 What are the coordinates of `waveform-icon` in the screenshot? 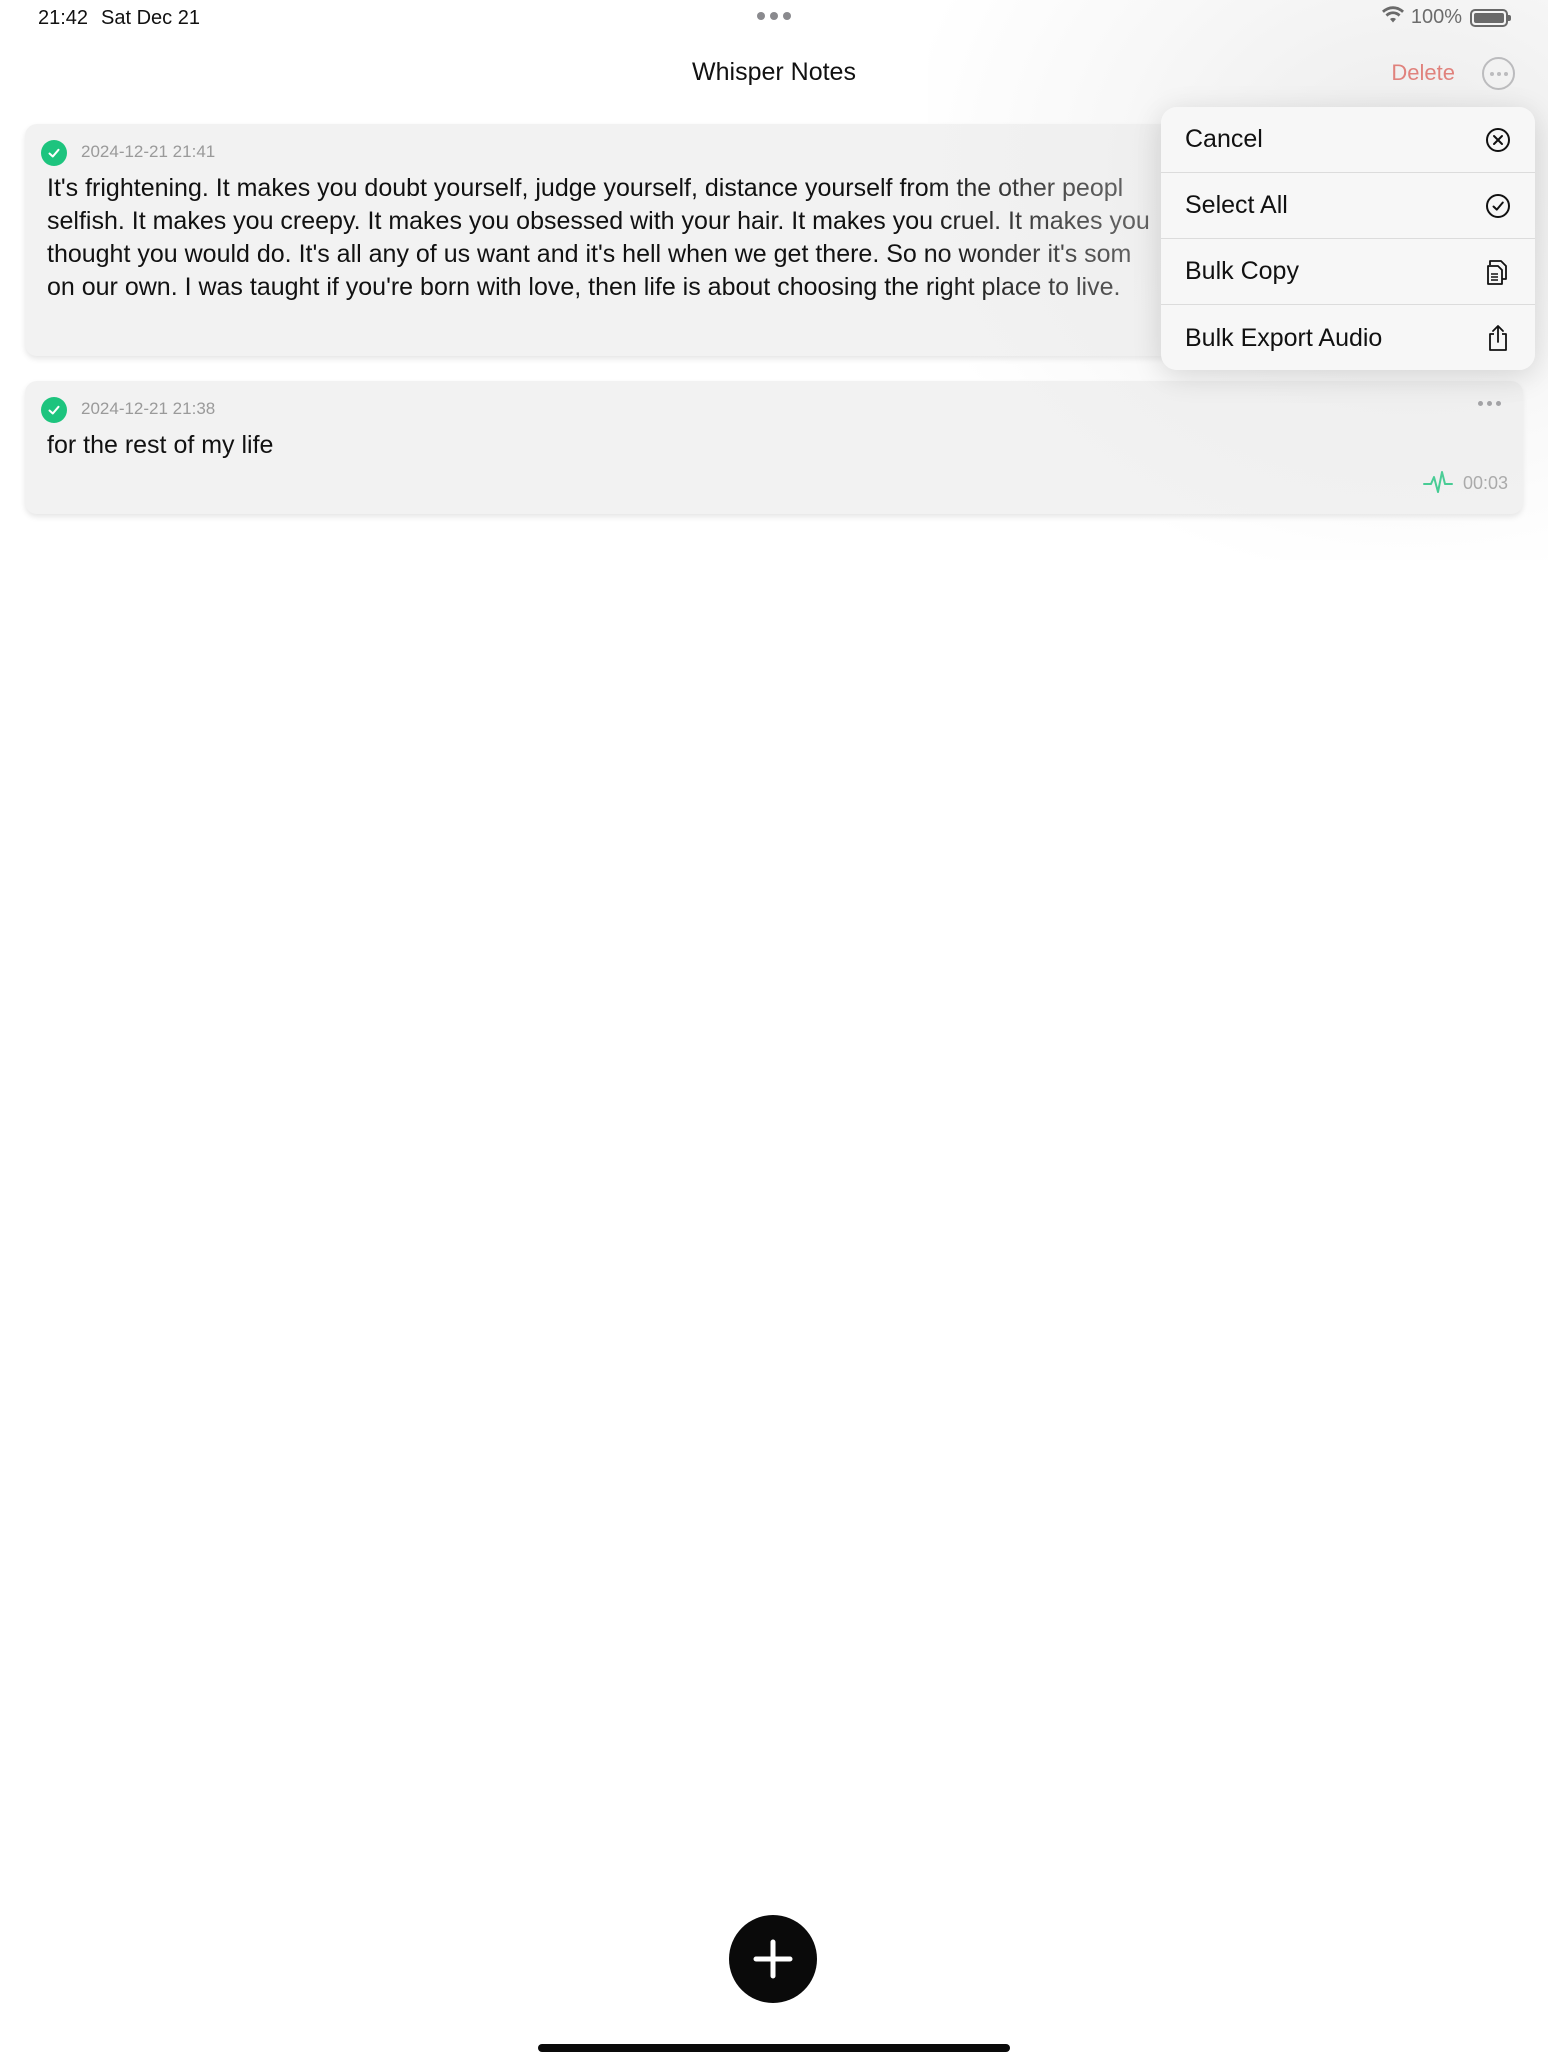 It's located at (1437, 483).